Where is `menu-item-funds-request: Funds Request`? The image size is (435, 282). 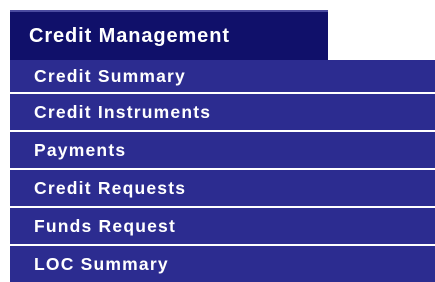
menu-item-funds-request: Funds Request is located at coordinates (222, 226).